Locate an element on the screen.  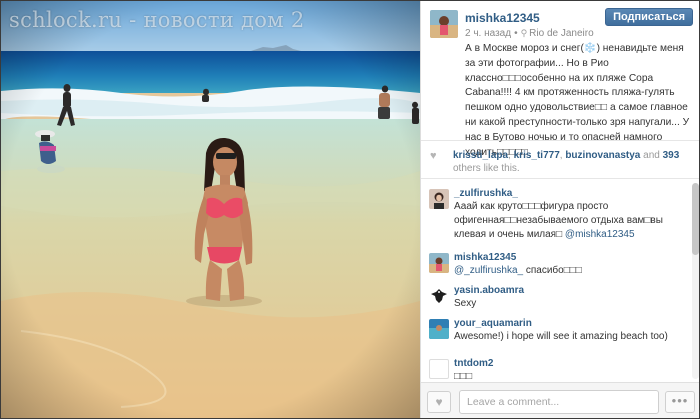
like-button: ♥ is located at coordinates (439, 402).